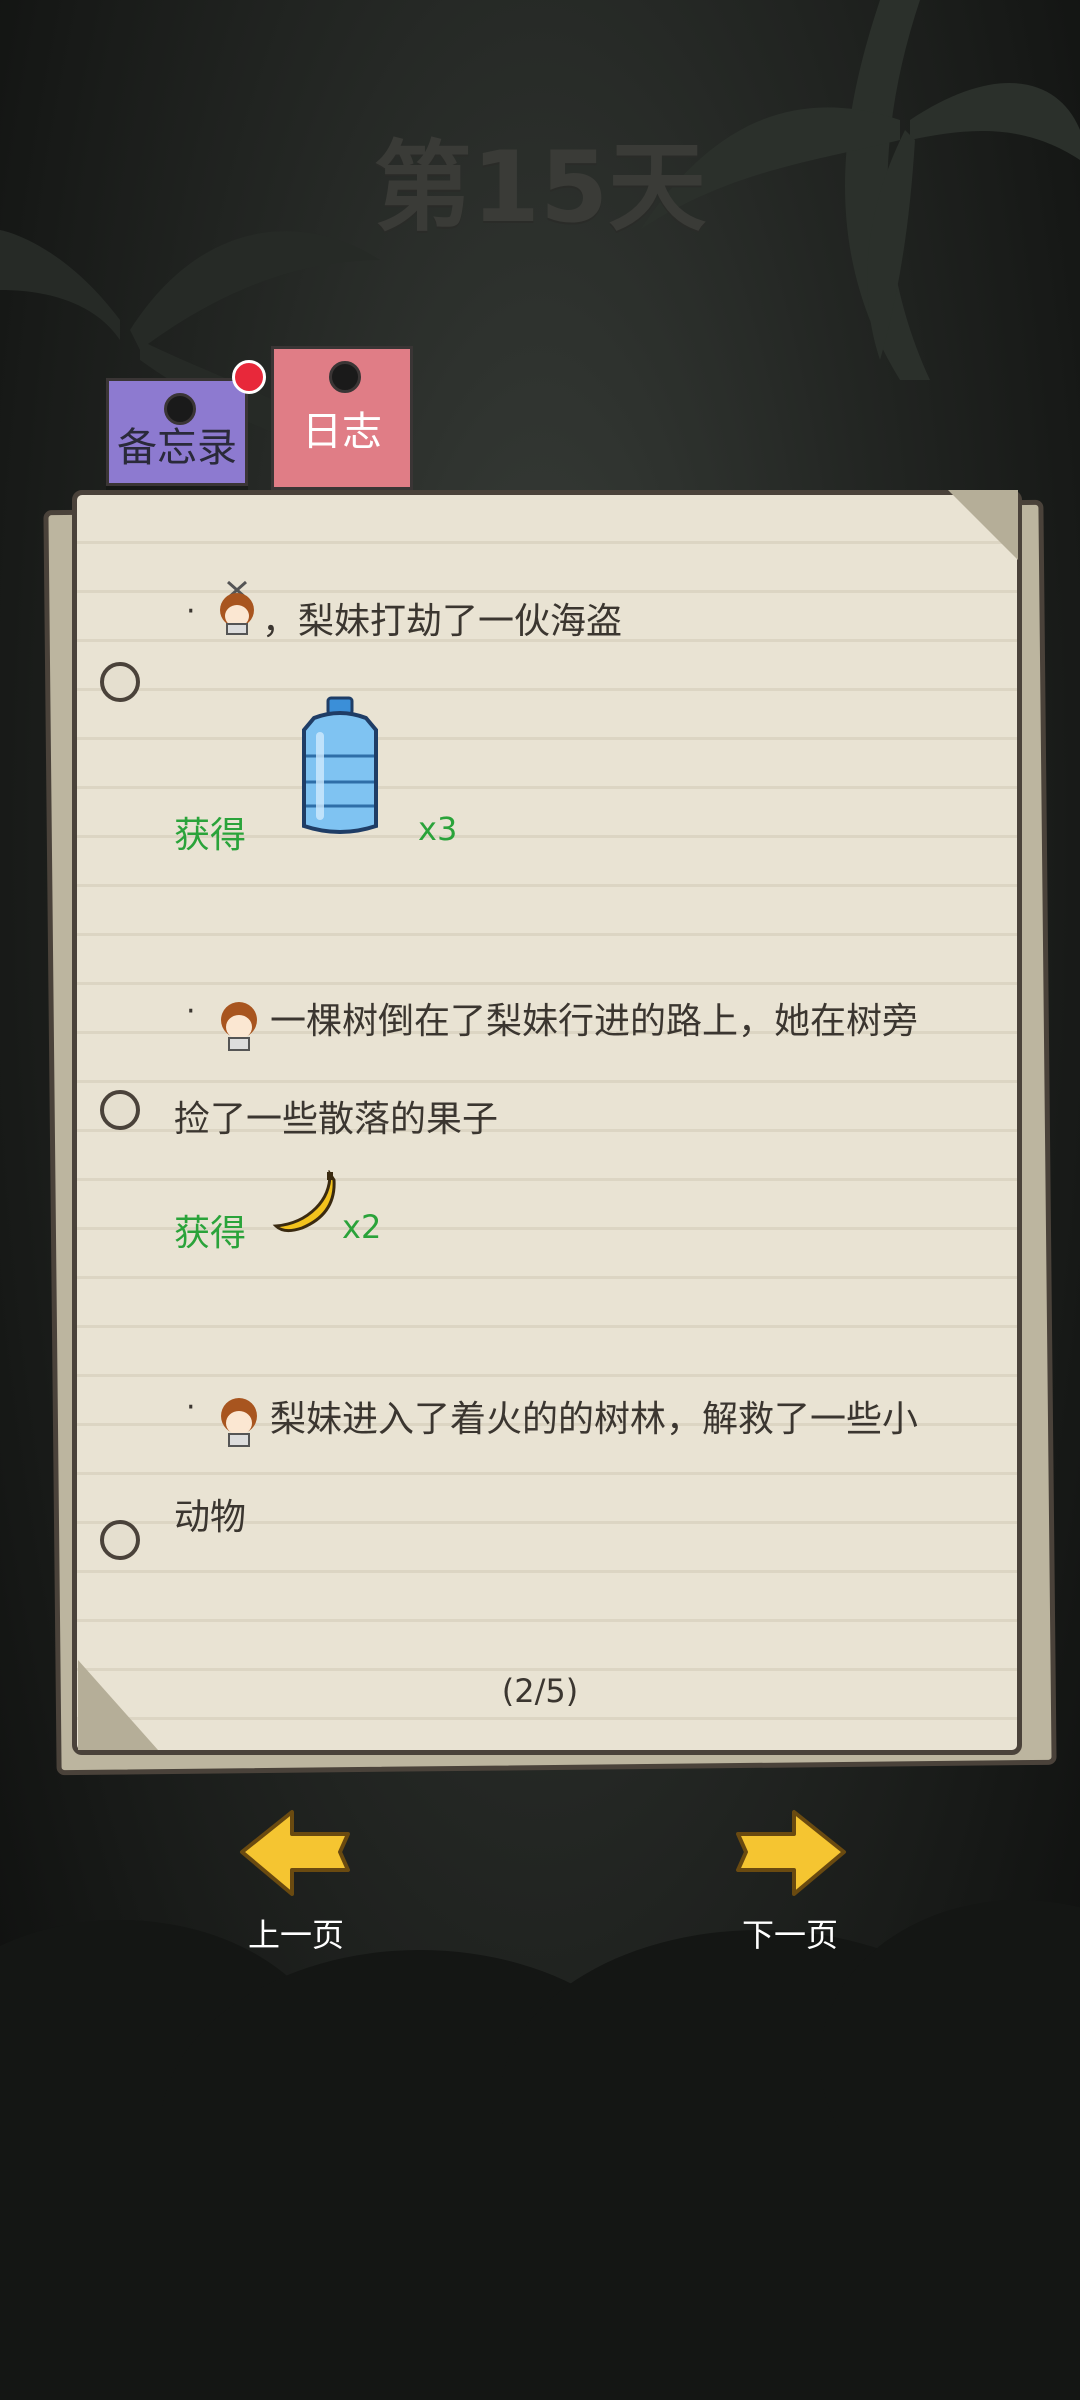 This screenshot has width=1080, height=2400. I want to click on entry-text: 动物, so click(210, 1517).